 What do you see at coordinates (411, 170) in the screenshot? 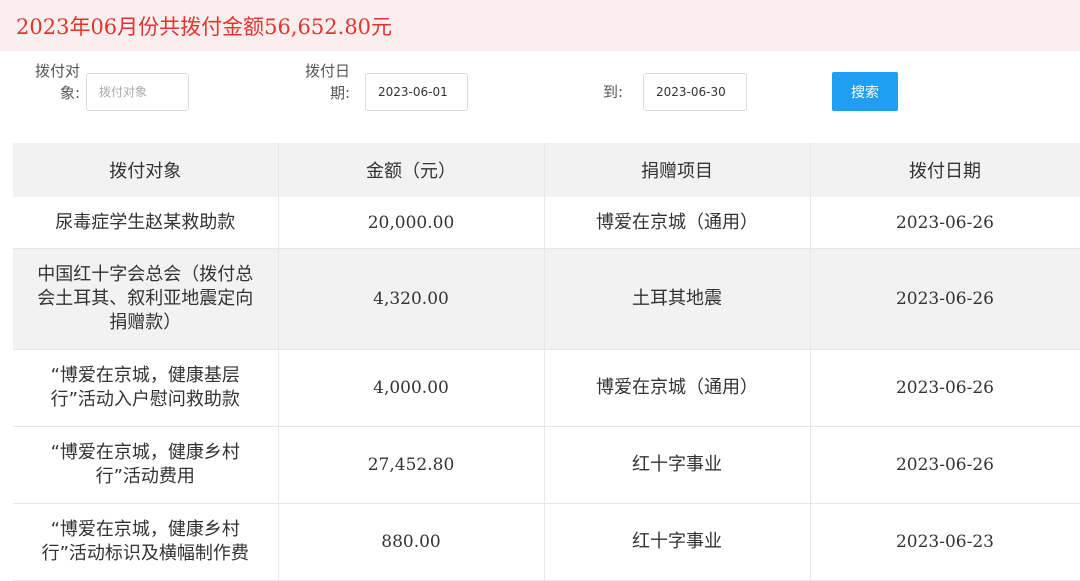
I see `header-amount: 金额（元）` at bounding box center [411, 170].